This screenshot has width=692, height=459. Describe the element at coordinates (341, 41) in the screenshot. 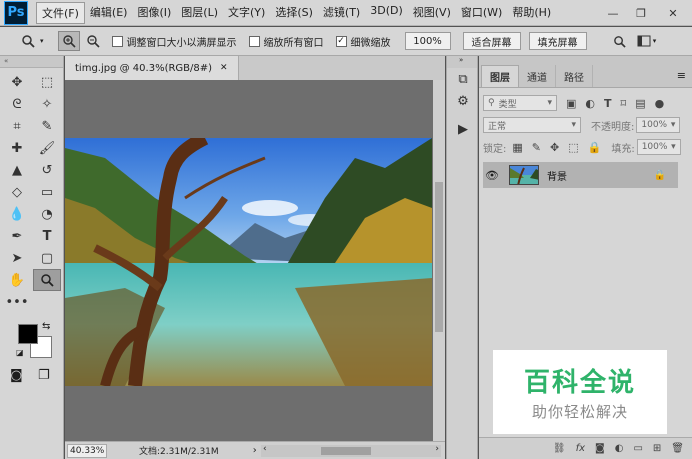

I see `scrubby-zoom-checkbox: ✓` at that location.